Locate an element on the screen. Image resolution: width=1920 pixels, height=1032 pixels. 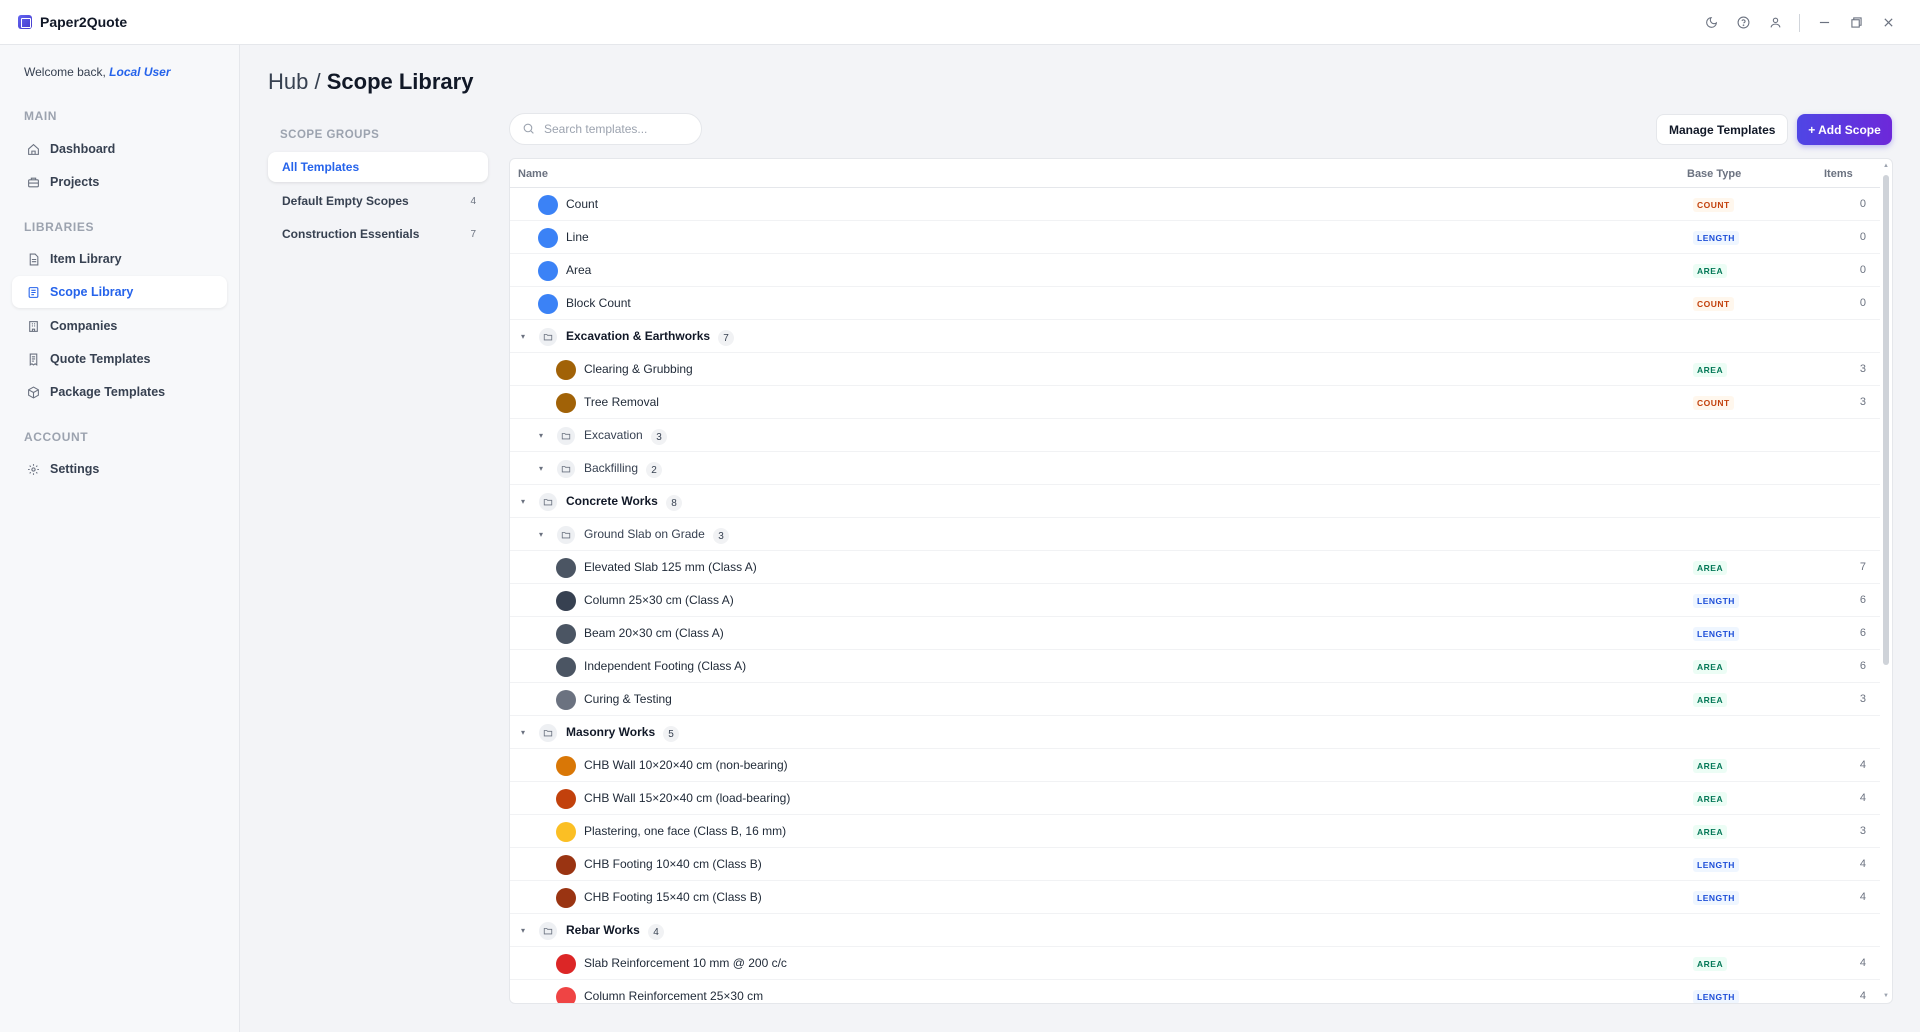
scope-name: CHB Wall 10×20×40 cm (non-bearing) is located at coordinates (686, 765).